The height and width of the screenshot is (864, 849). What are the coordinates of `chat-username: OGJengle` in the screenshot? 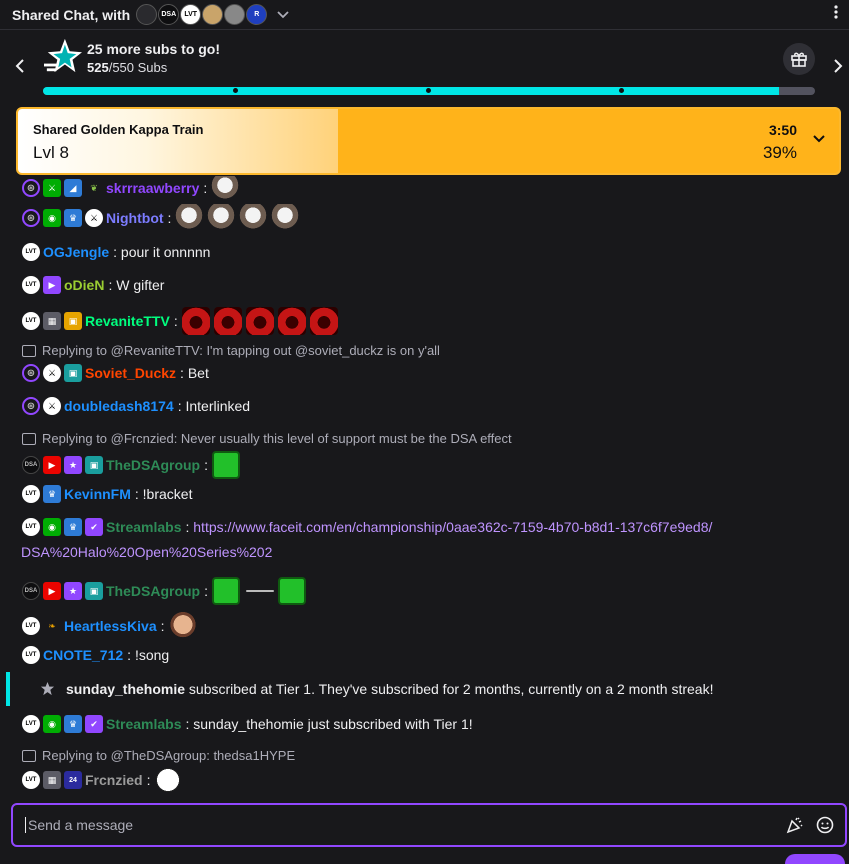 It's located at (76, 252).